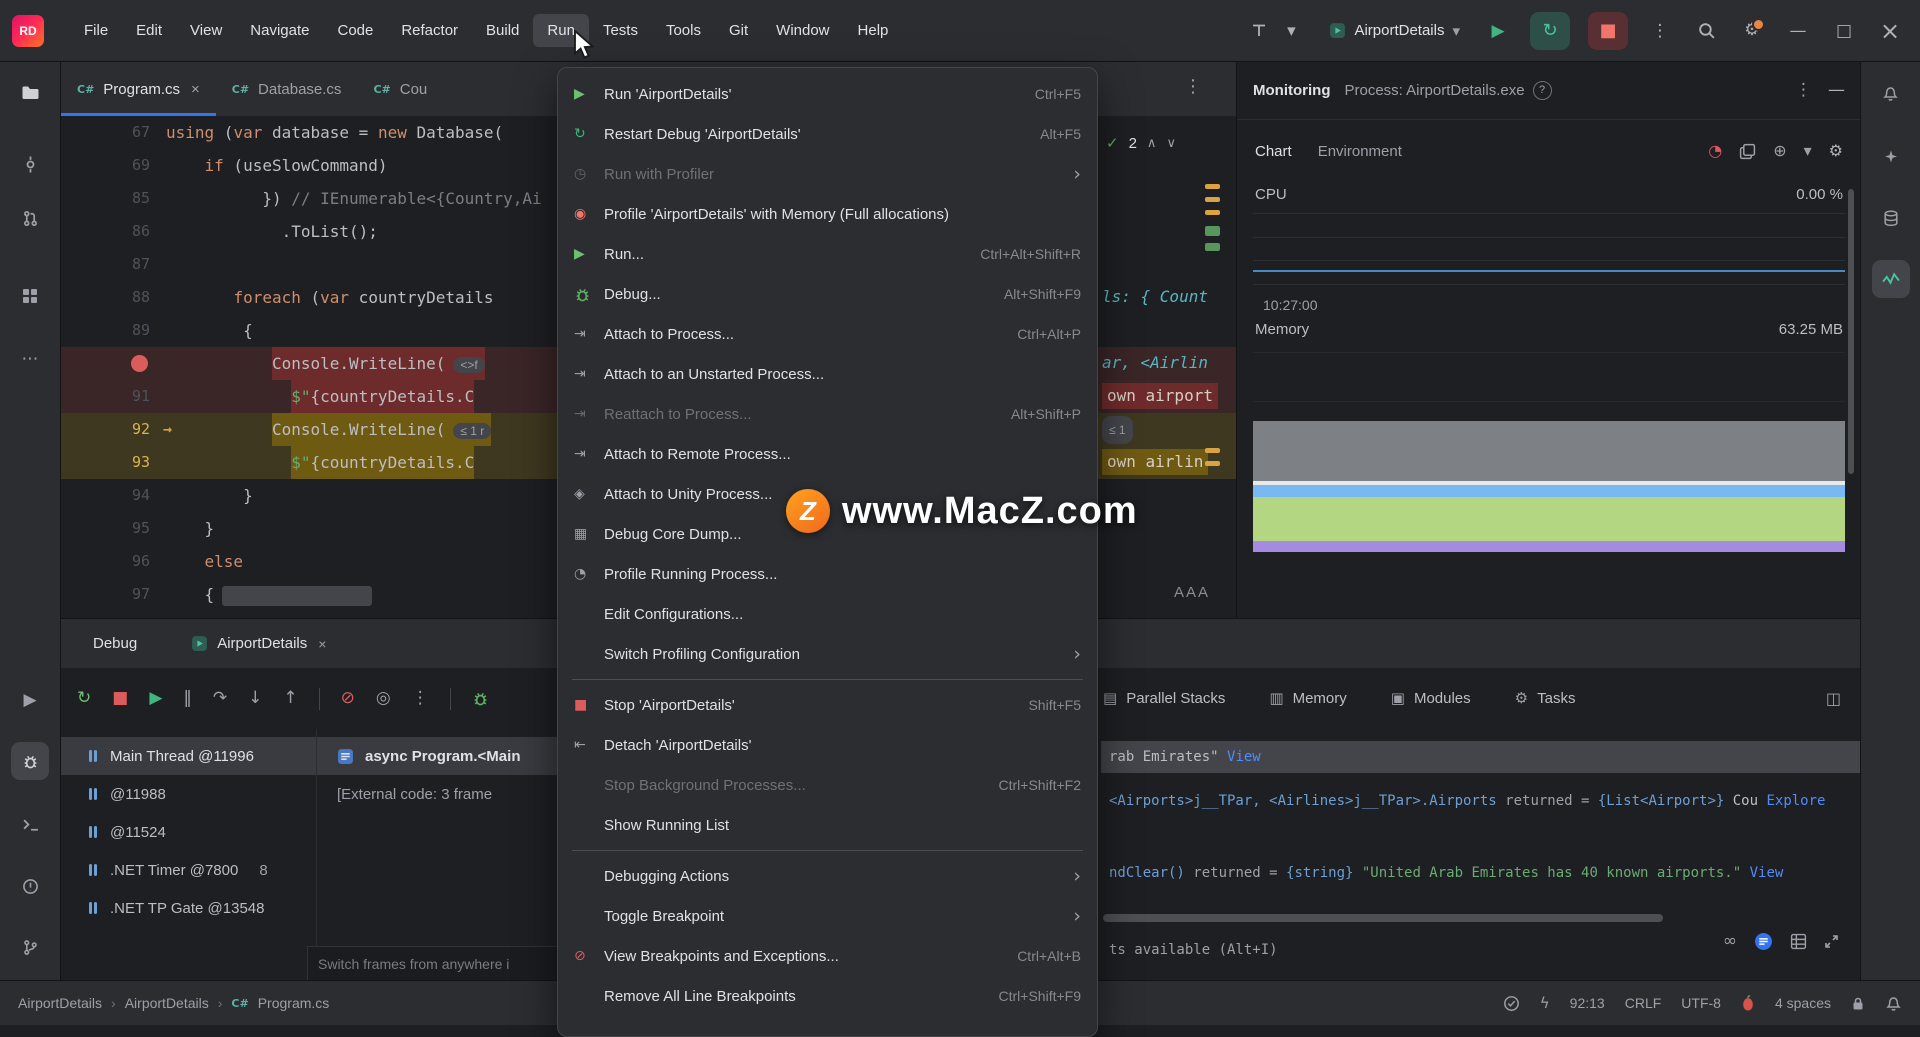  I want to click on inspections-widget: ✓ 2 ∧ ∨, so click(1141, 143).